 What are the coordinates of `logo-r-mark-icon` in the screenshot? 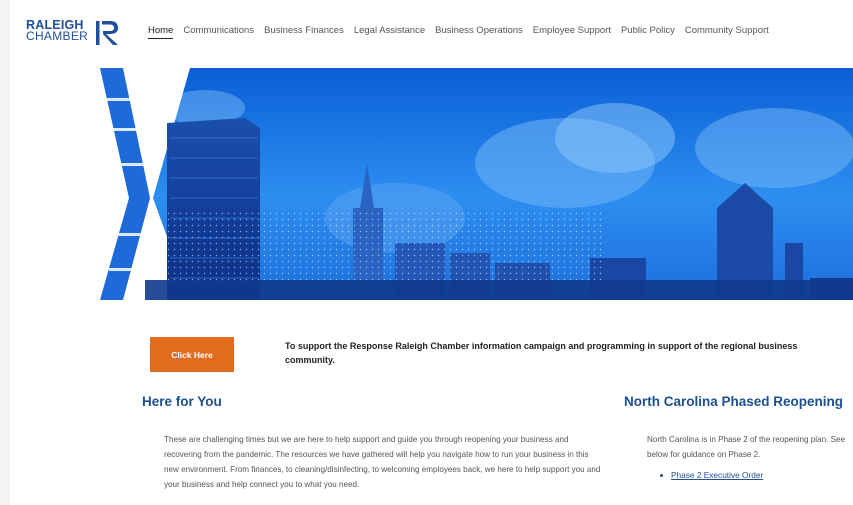 It's located at (107, 33).